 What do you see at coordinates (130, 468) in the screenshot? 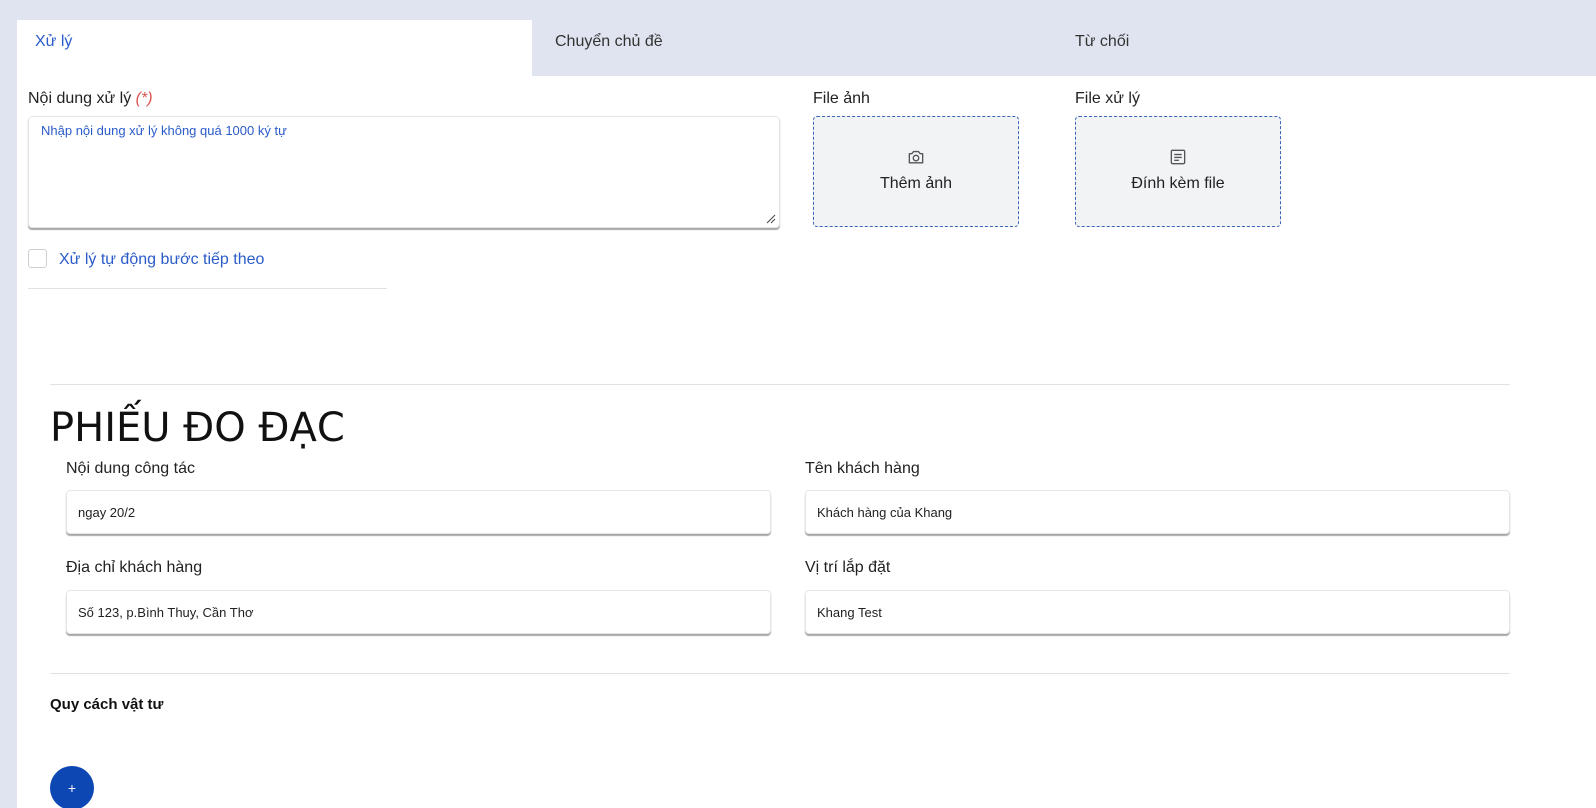
I see `work-content-label: Nội dung công tác` at bounding box center [130, 468].